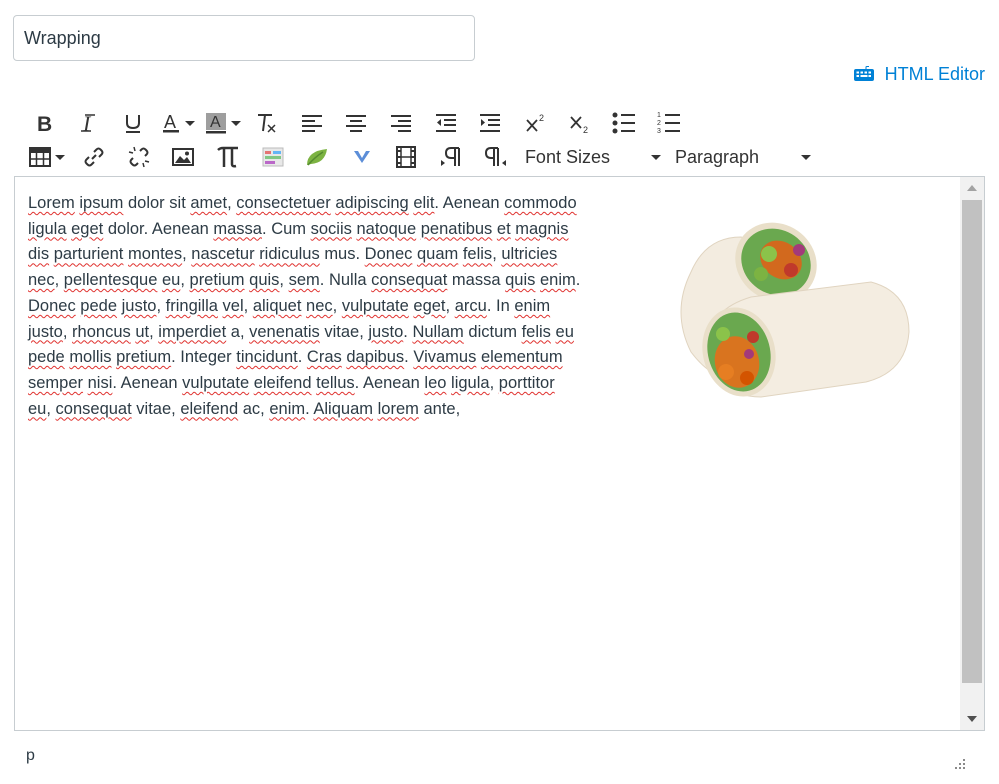 This screenshot has width=999, height=784. Describe the element at coordinates (959, 763) in the screenshot. I see `resize-handle-icon` at that location.